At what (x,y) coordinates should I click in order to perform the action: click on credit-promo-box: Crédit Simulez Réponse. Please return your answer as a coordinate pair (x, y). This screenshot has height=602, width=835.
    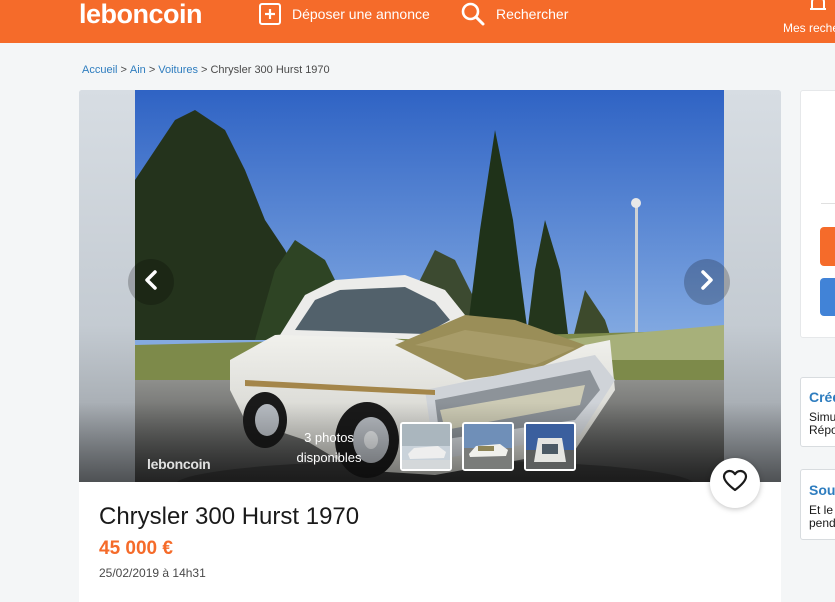
    Looking at the image, I should click on (817, 412).